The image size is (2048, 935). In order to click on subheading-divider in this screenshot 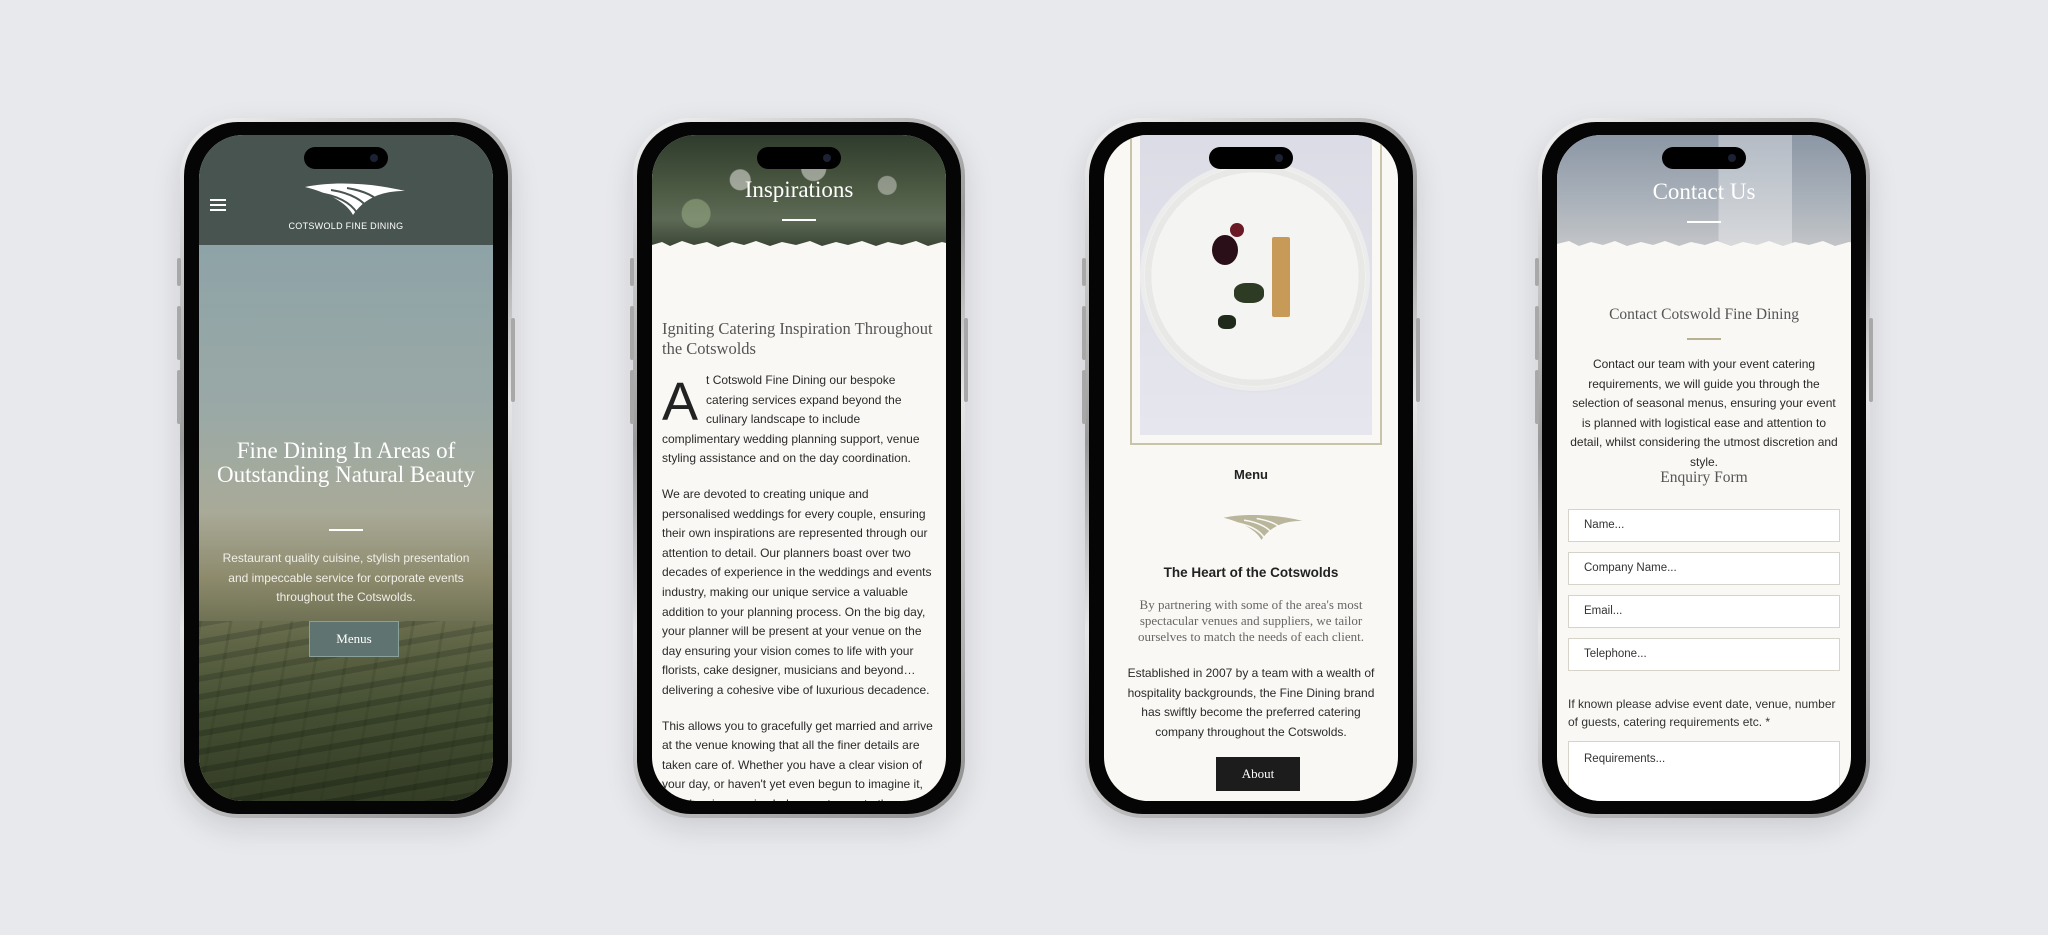, I will do `click(1704, 339)`.